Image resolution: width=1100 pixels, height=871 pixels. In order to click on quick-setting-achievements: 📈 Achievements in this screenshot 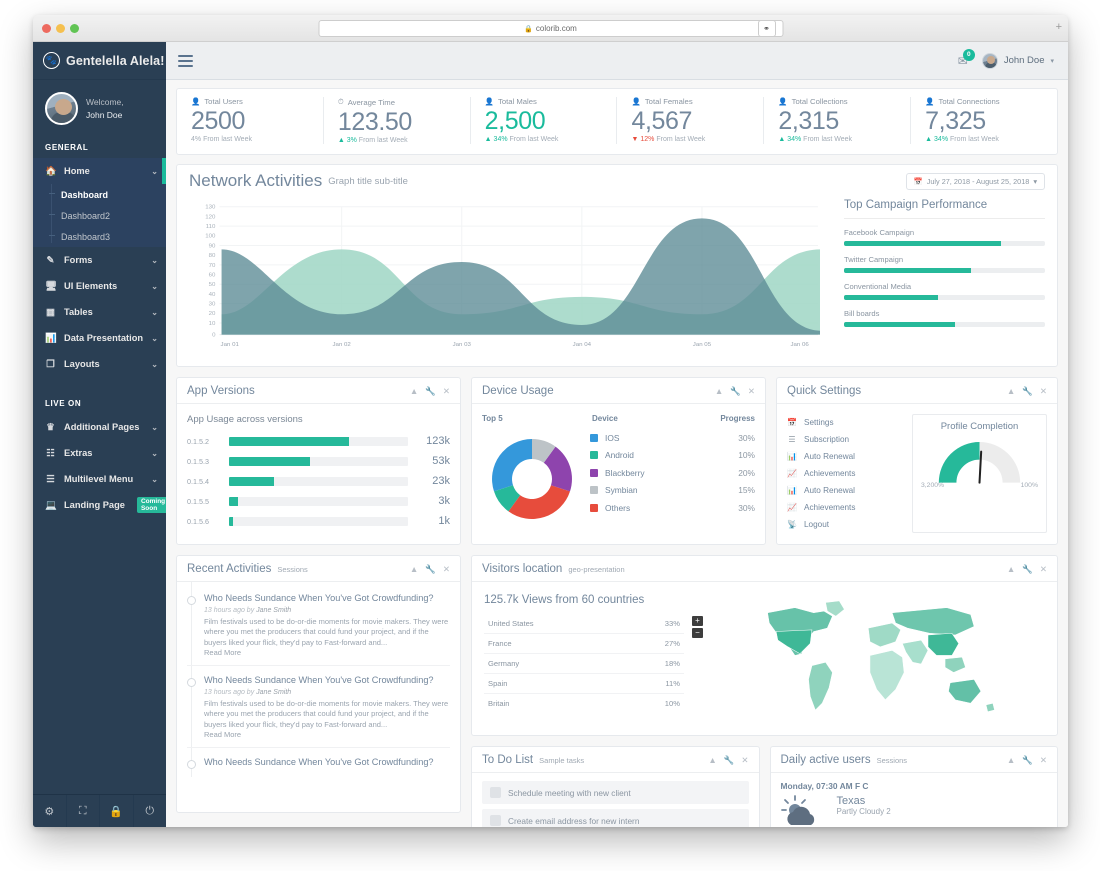, I will do `click(844, 473)`.